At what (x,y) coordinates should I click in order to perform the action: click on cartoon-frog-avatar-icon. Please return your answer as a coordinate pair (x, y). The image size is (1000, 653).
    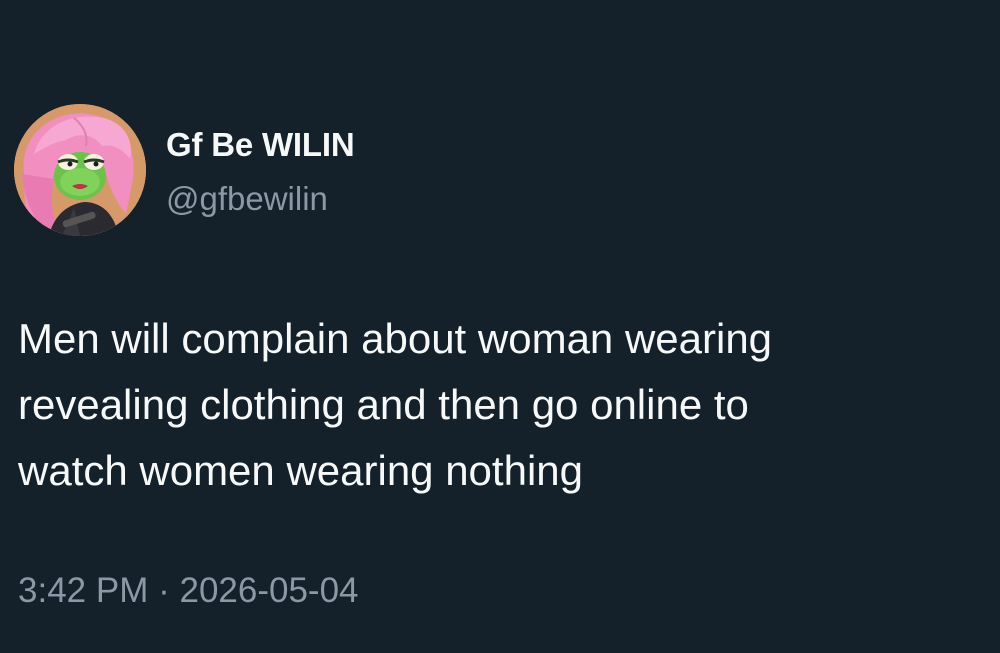
    Looking at the image, I should click on (80, 170).